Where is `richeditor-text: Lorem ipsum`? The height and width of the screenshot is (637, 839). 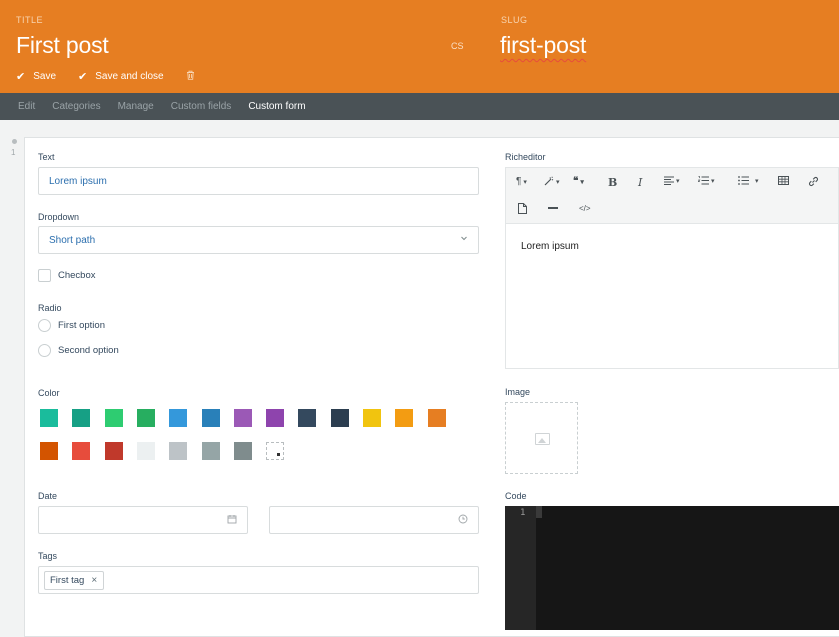
richeditor-text: Lorem ipsum is located at coordinates (550, 246).